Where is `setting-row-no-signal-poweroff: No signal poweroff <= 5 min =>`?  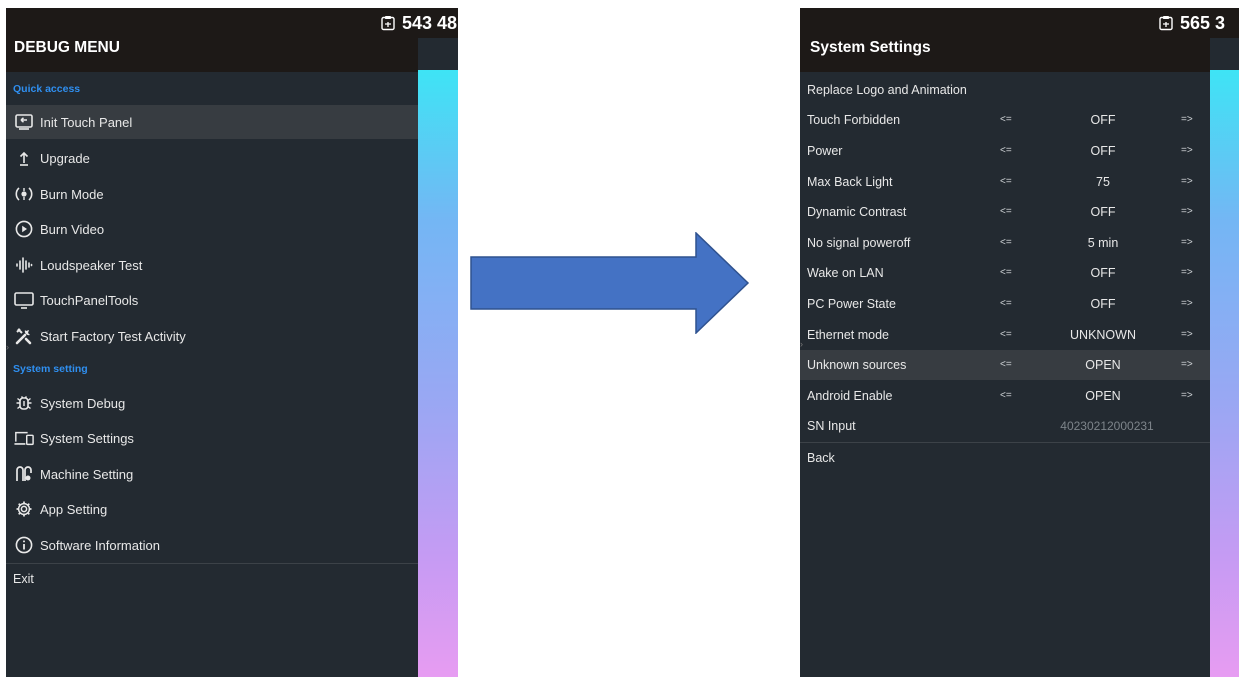
setting-row-no-signal-poweroff: No signal poweroff <= 5 min => is located at coordinates (1005, 243).